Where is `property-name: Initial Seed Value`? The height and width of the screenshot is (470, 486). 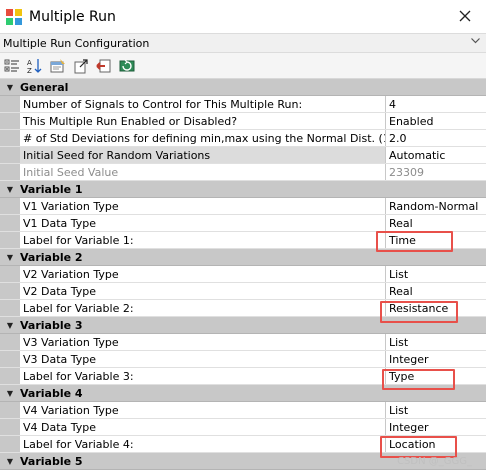
property-name: Initial Seed Value is located at coordinates (203, 172).